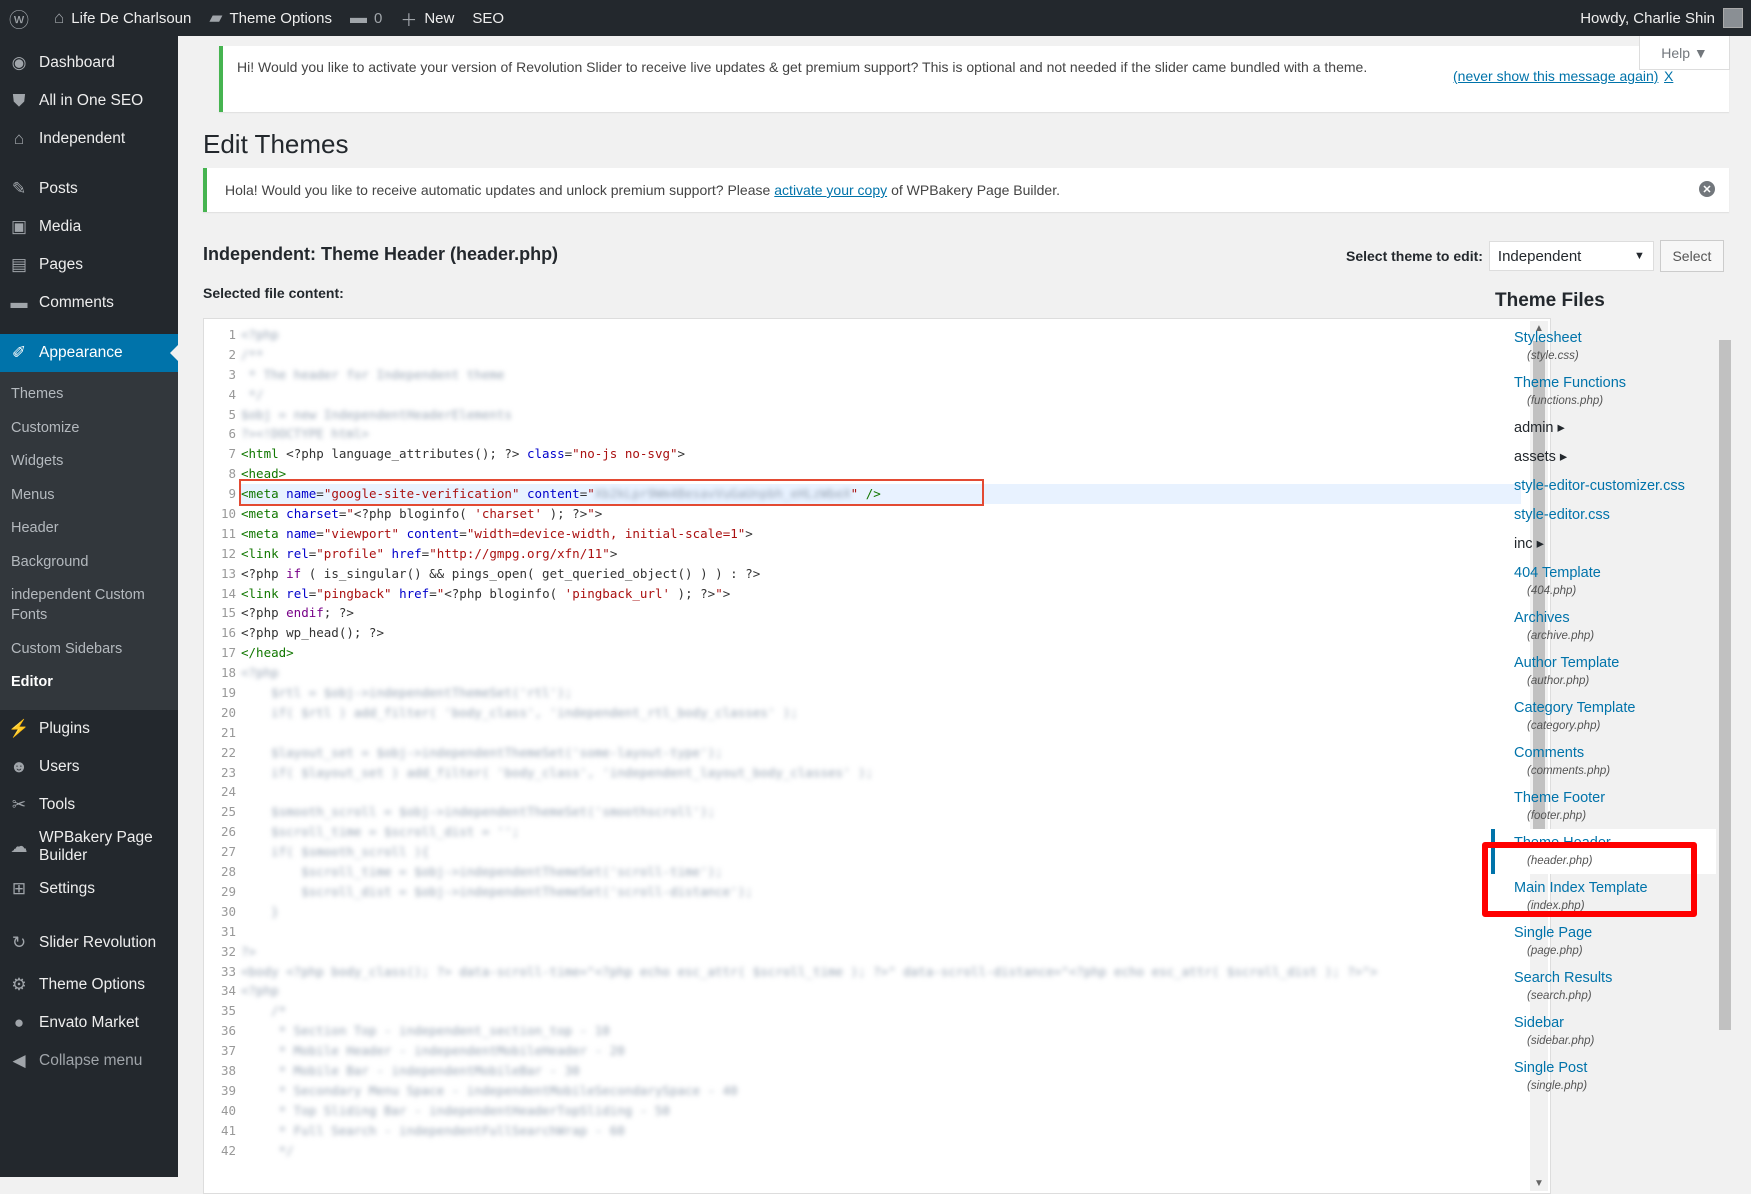 The image size is (1751, 1194). Describe the element at coordinates (1612, 486) in the screenshot. I see `theme-file-style-editor-customizer-css: style-editor-customizer.css` at that location.